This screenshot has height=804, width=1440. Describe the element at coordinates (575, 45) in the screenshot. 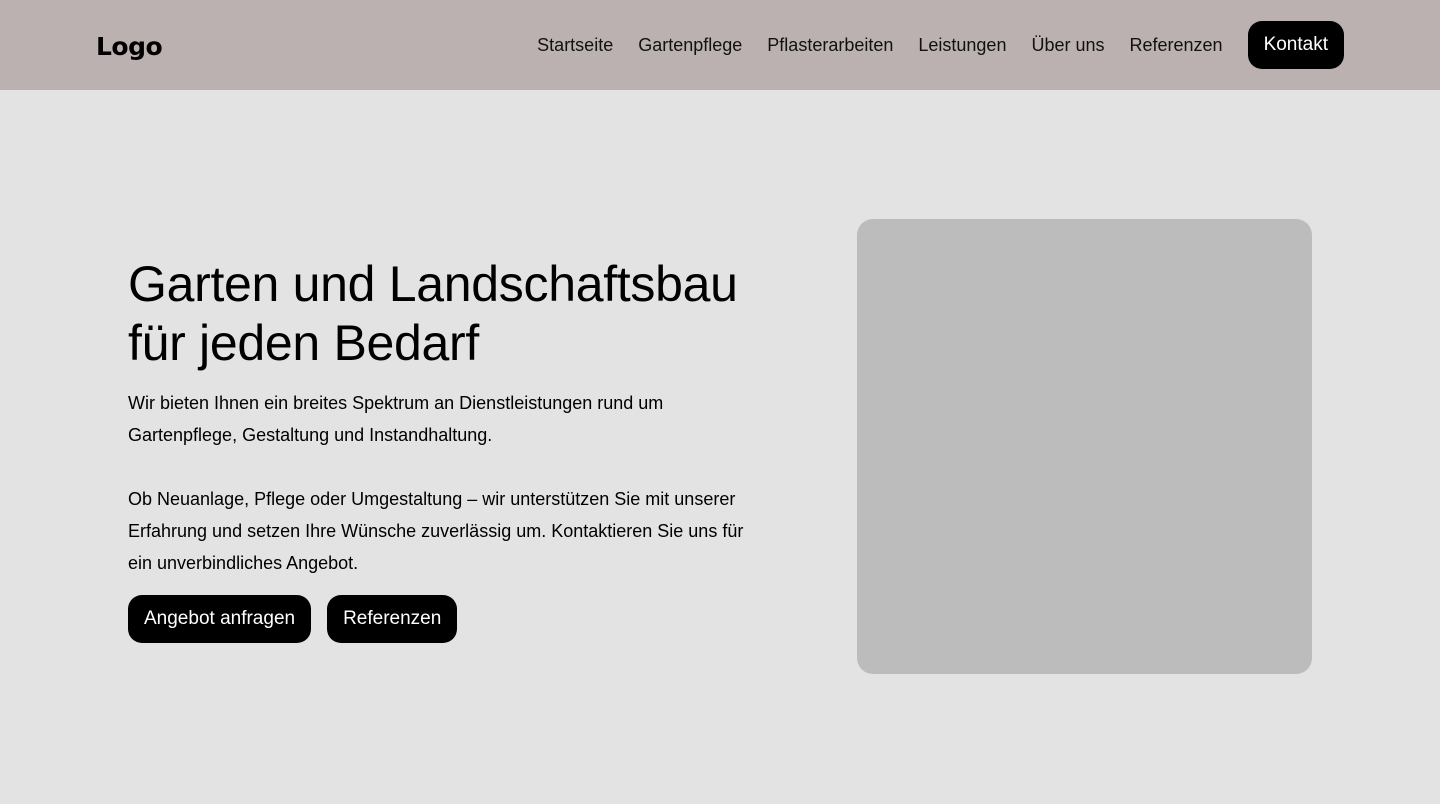

I see `nav-link-startseite: Startseite` at that location.